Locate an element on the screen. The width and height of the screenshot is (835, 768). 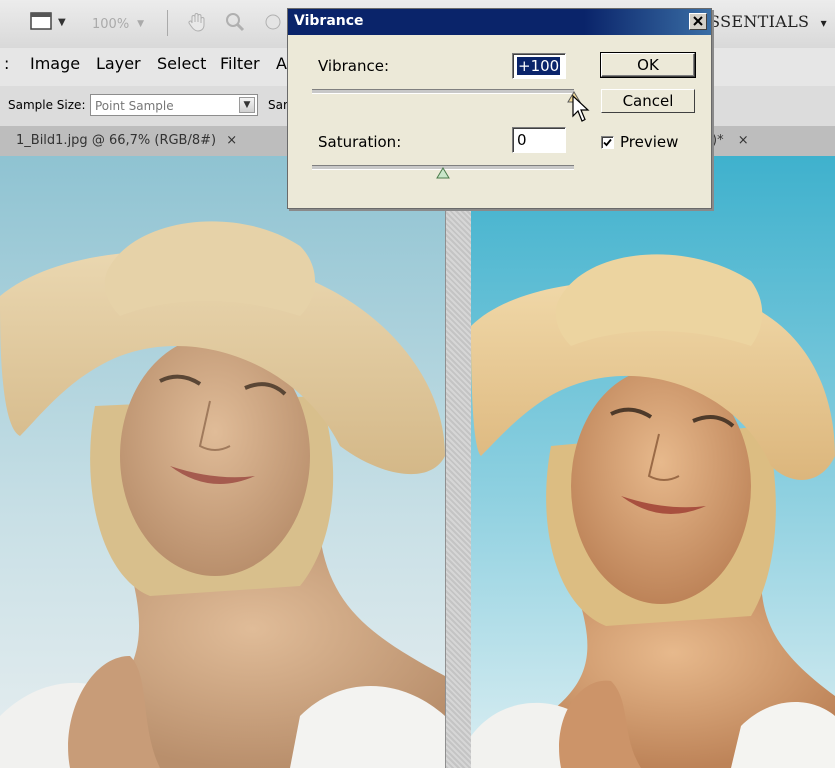
rotate-view-button is located at coordinates (273, 22).